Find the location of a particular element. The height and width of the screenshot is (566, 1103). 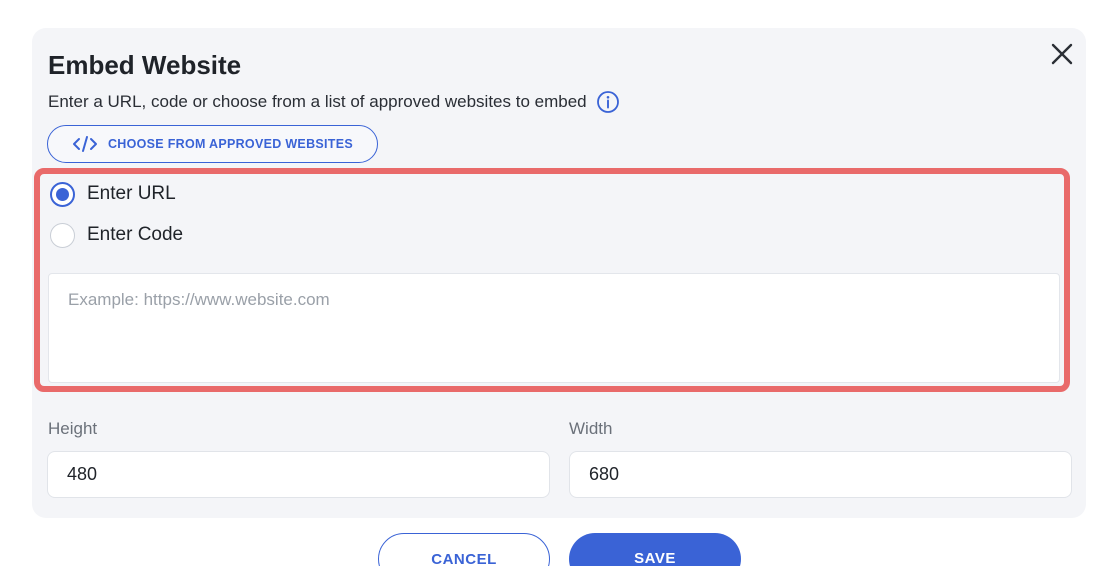

width-label: Width is located at coordinates (591, 428).